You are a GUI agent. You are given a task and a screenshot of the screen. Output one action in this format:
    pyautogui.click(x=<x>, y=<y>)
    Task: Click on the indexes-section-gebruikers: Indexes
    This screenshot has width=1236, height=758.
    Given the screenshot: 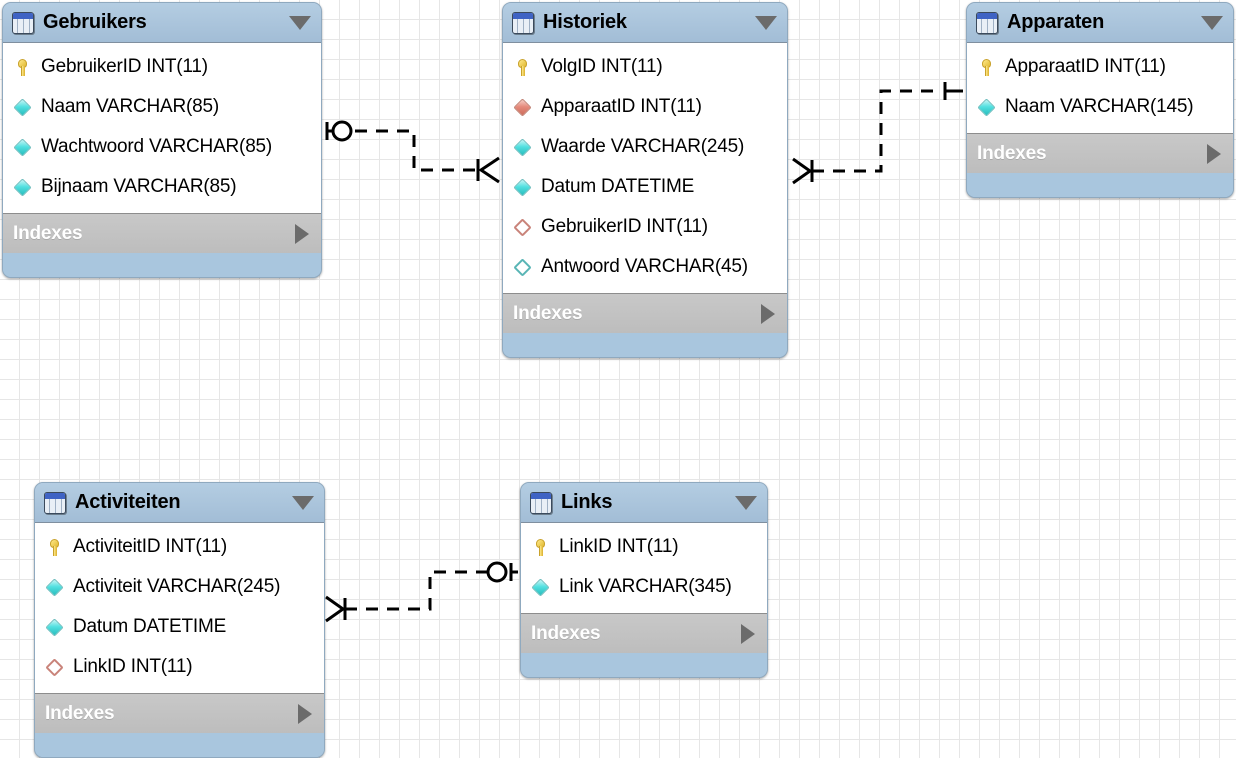 What is the action you would take?
    pyautogui.click(x=162, y=233)
    